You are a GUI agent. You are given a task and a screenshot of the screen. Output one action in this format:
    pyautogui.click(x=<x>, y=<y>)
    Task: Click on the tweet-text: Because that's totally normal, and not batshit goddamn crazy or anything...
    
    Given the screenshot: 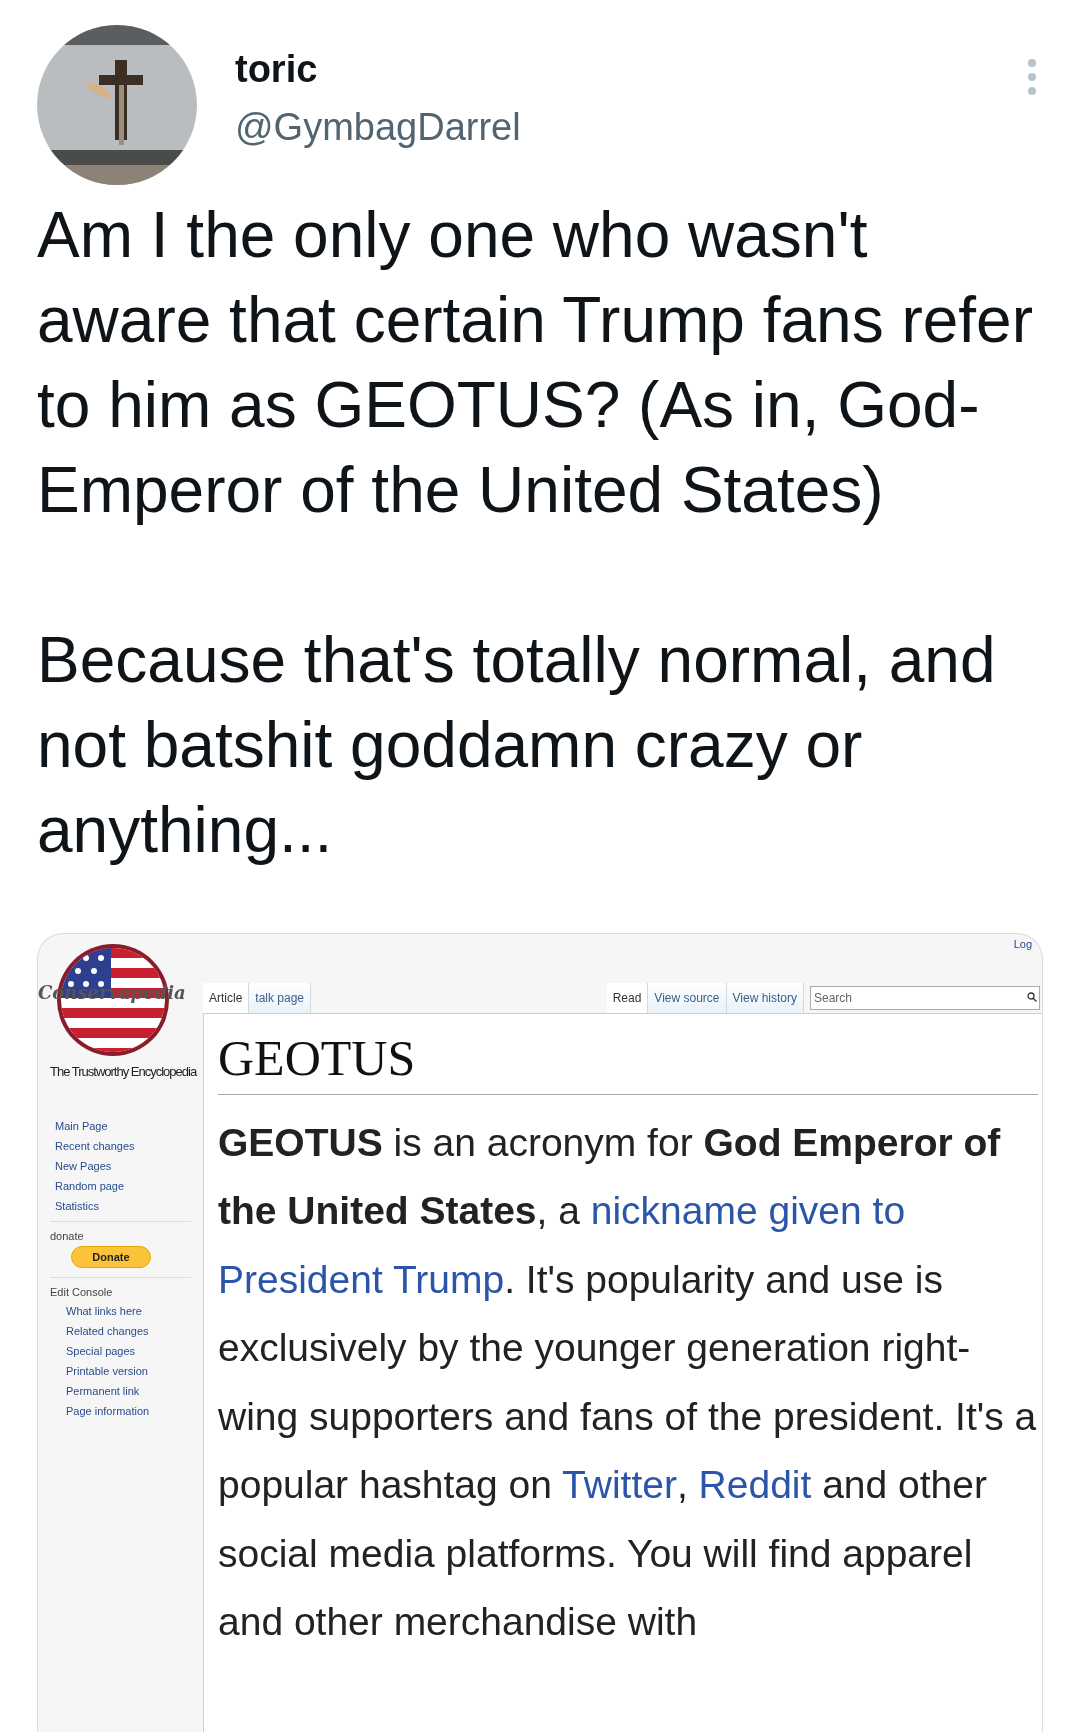 What is the action you would take?
    pyautogui.click(x=517, y=745)
    